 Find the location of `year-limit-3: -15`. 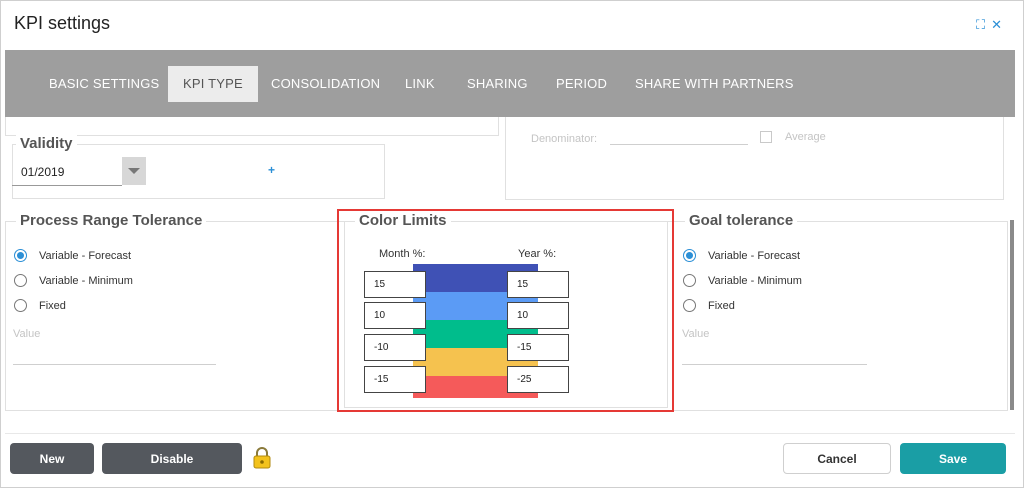

year-limit-3: -15 is located at coordinates (538, 347).